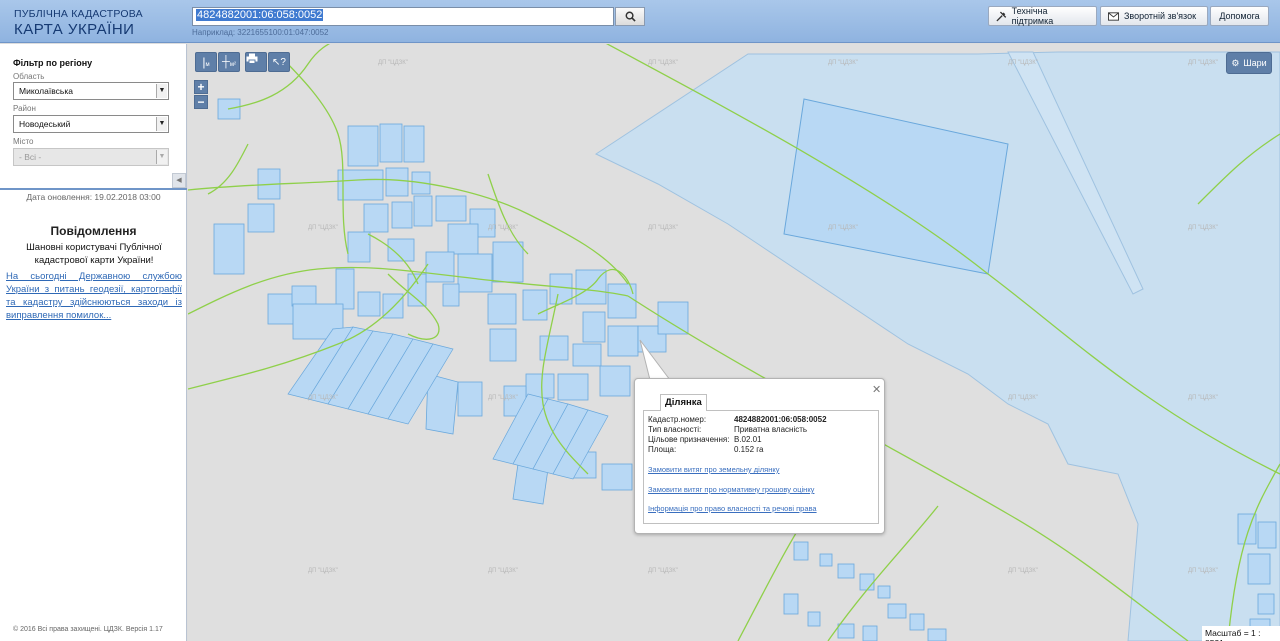  What do you see at coordinates (705, 449) in the screenshot?
I see `row-area: Площа: 0.152 га` at bounding box center [705, 449].